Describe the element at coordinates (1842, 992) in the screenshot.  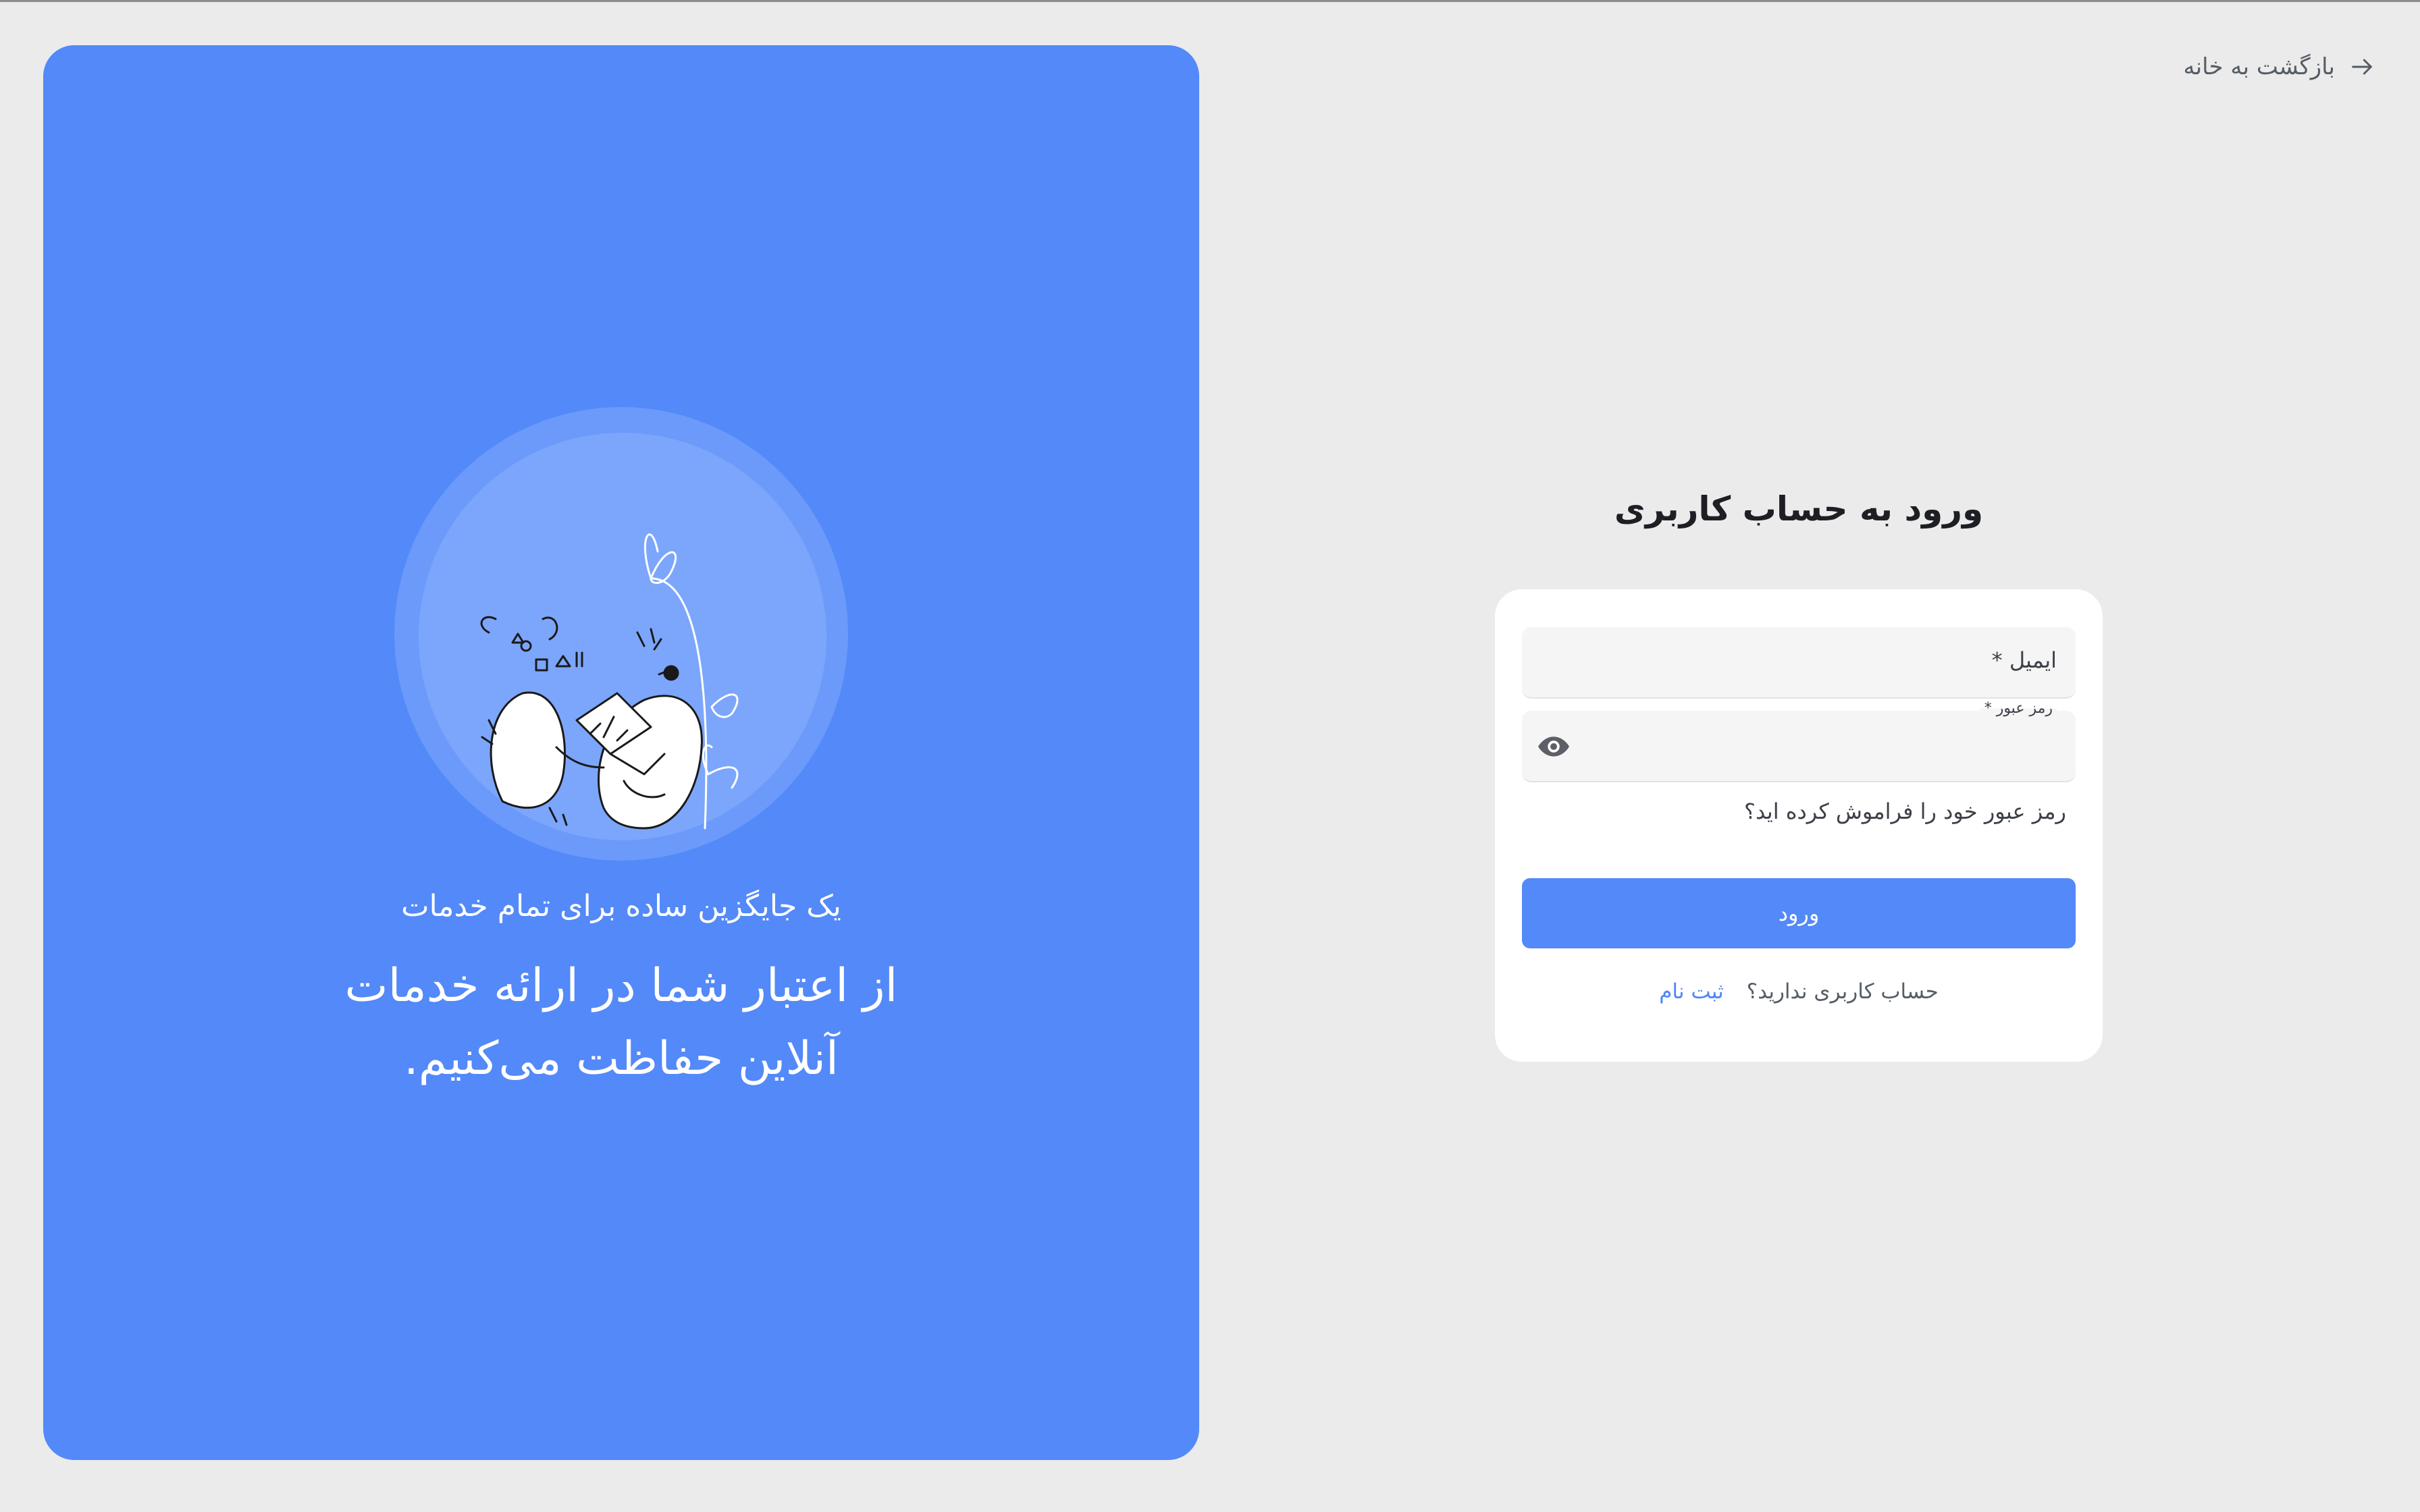
I see `no-account-text: حساب کاربری ندارید؟` at that location.